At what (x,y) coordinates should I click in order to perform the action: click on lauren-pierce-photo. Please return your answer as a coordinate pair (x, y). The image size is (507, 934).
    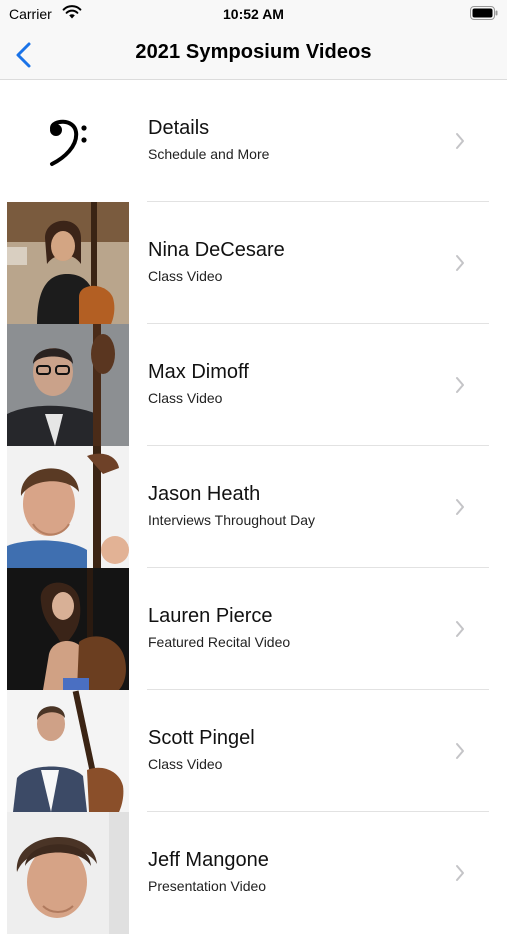
    Looking at the image, I should click on (68, 629).